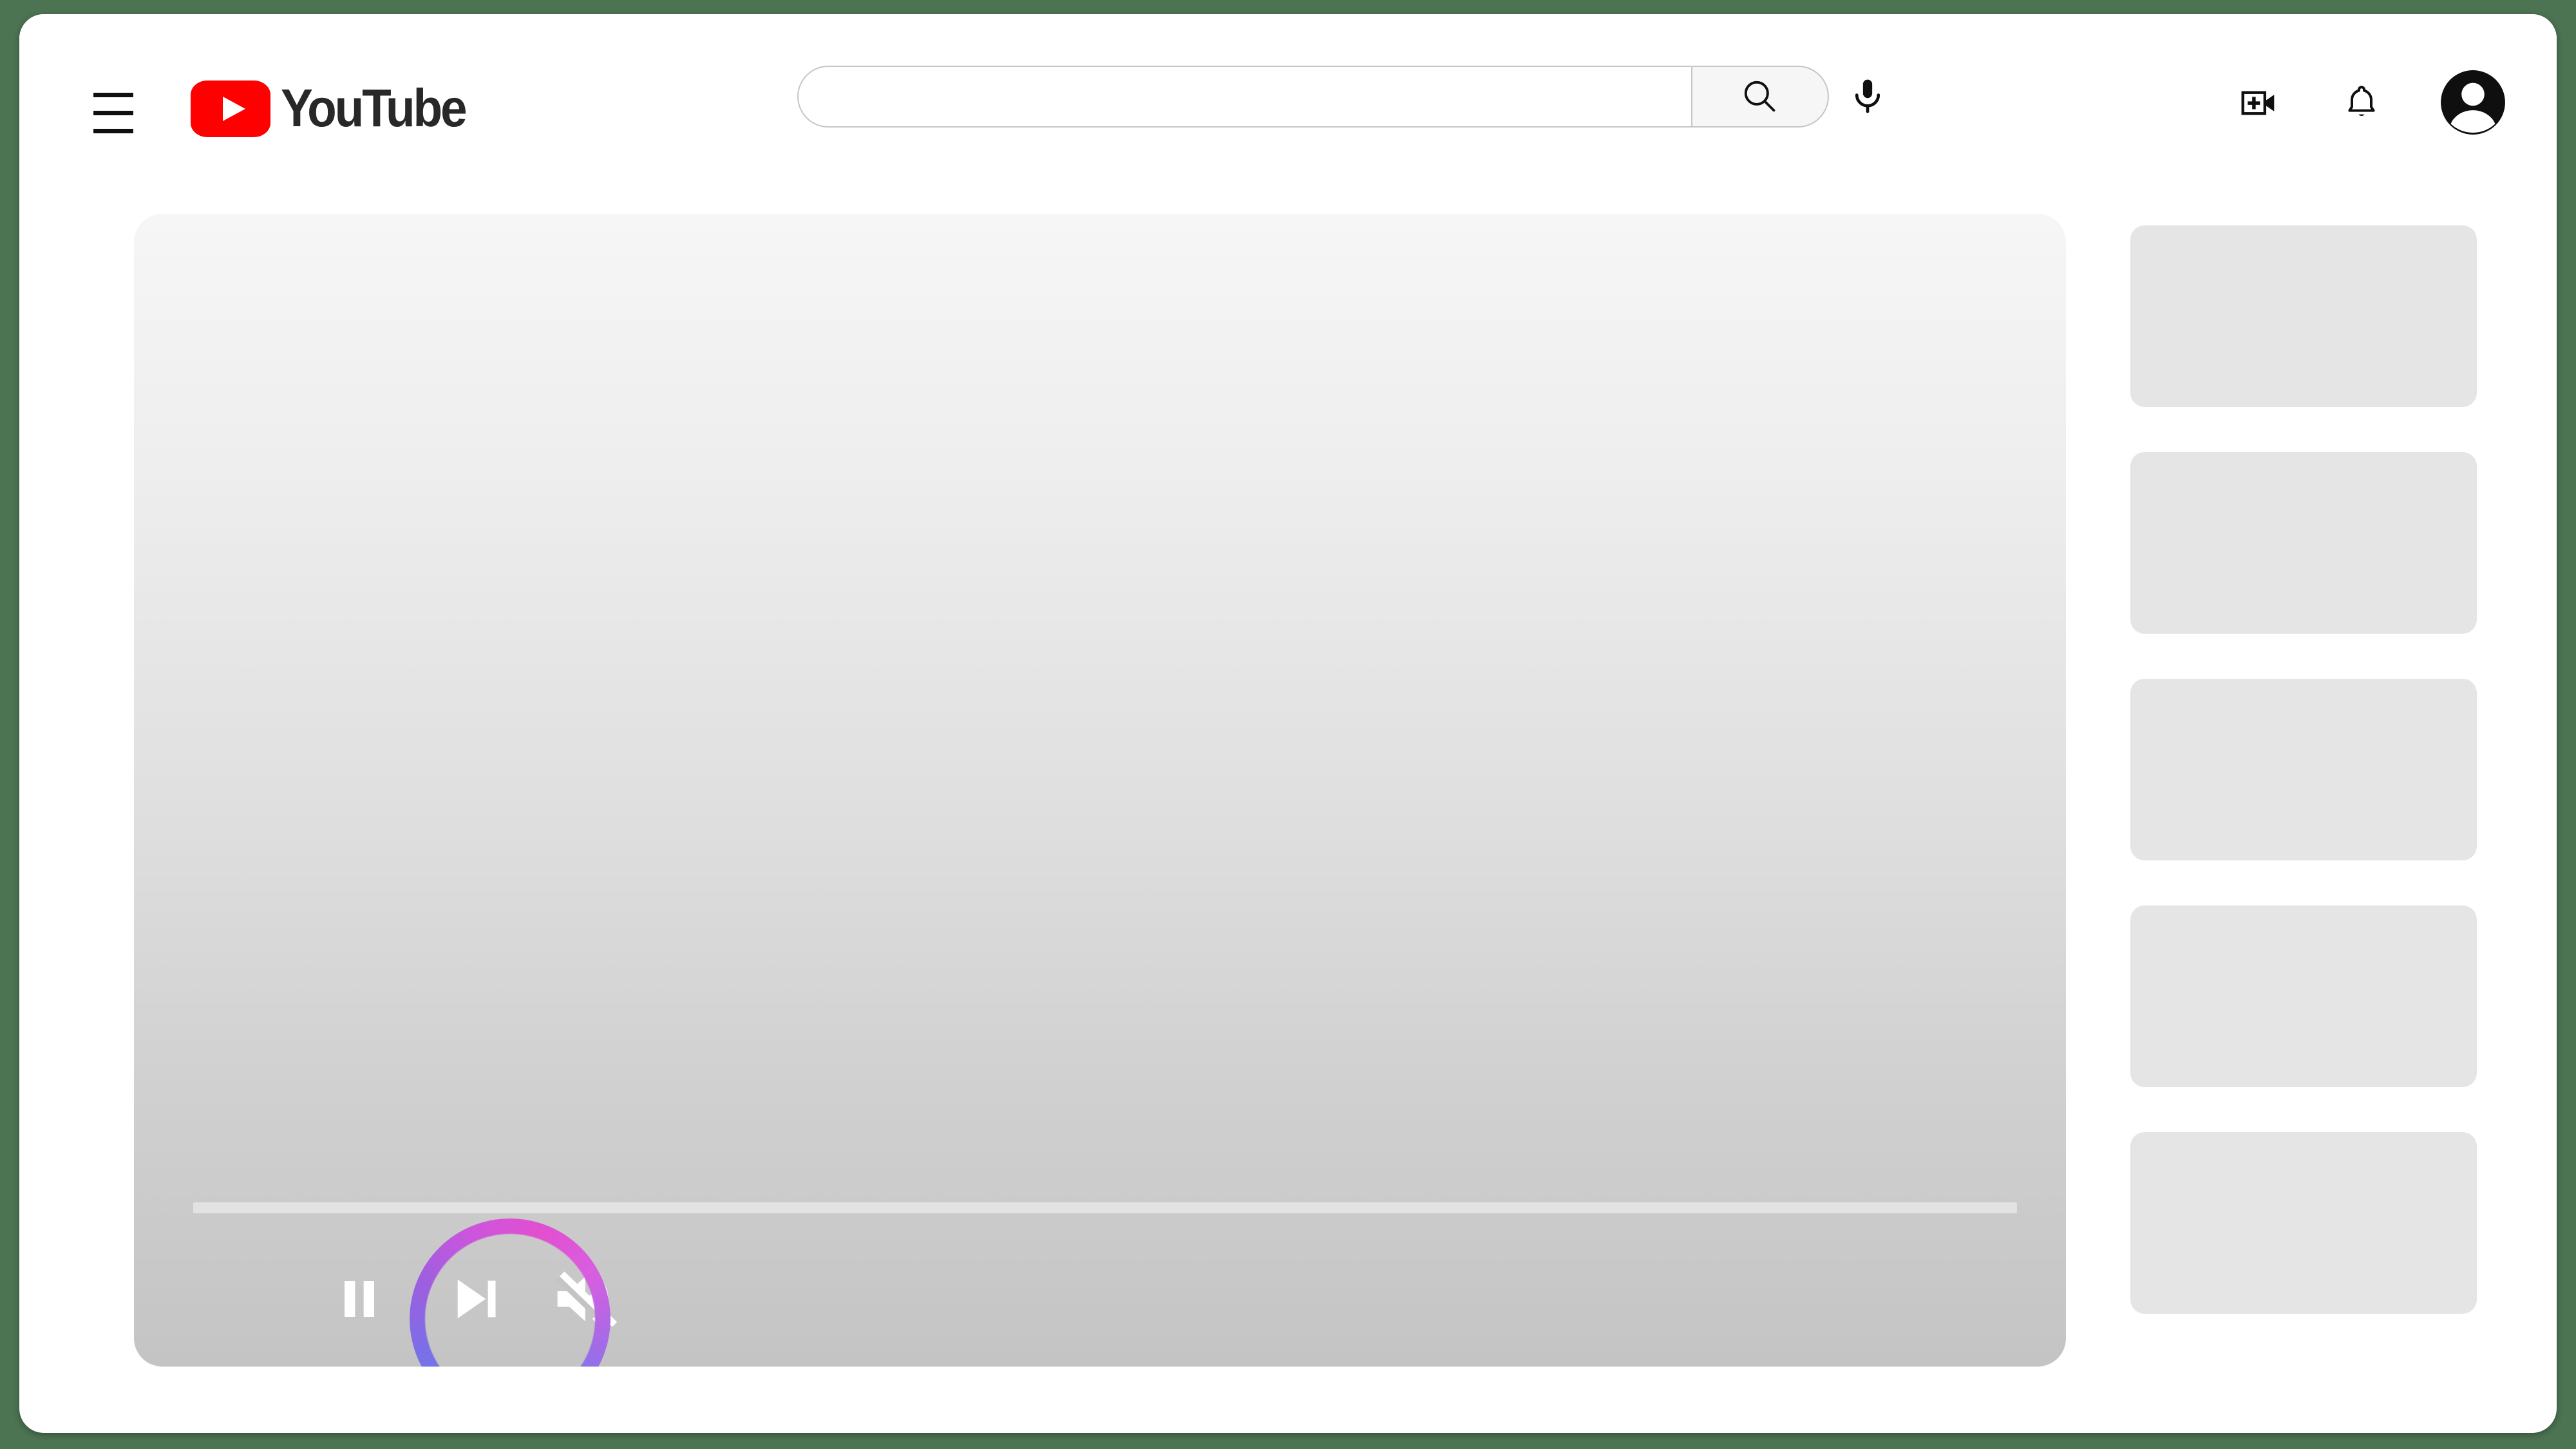 The width and height of the screenshot is (2576, 1449). Describe the element at coordinates (1100, 1299) in the screenshot. I see `player-controls` at that location.